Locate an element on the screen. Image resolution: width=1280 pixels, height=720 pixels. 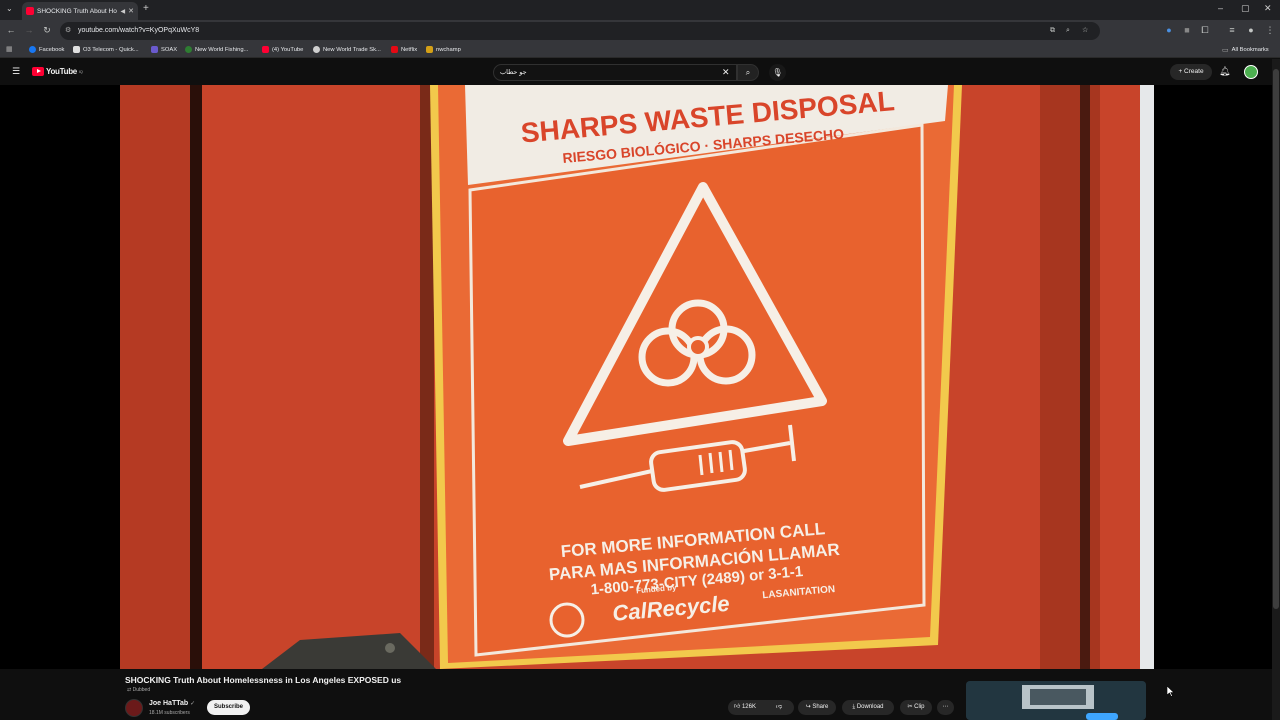
youtube-icon is located at coordinates (265, 49).